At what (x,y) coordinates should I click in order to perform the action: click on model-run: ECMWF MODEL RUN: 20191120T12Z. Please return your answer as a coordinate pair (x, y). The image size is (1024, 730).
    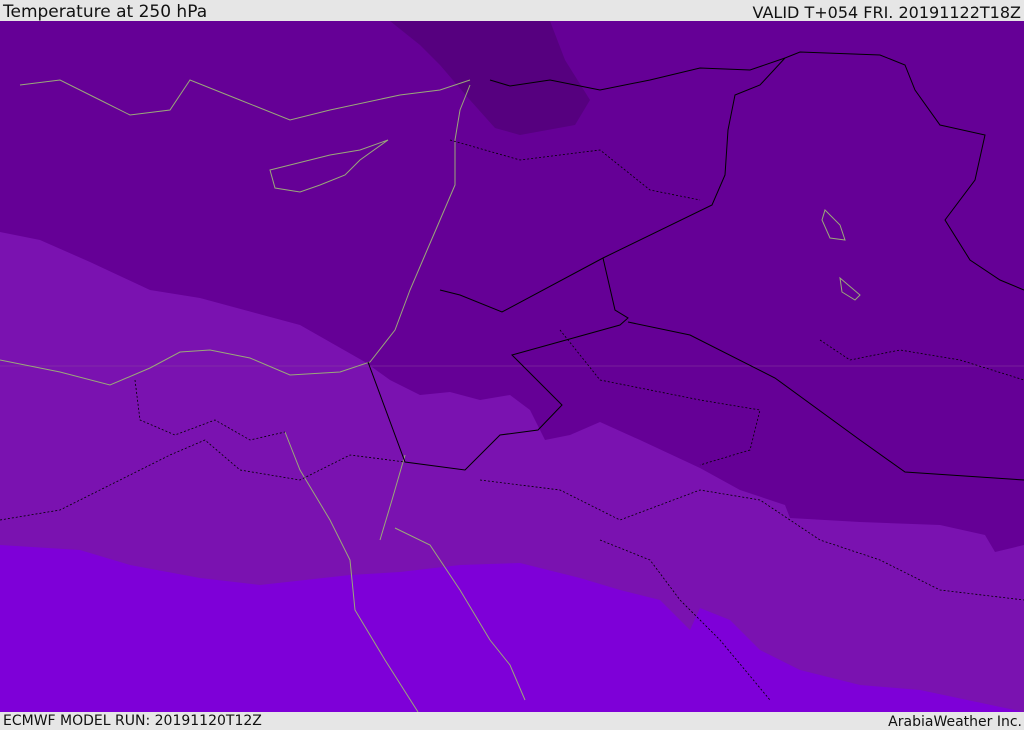
    Looking at the image, I should click on (132, 721).